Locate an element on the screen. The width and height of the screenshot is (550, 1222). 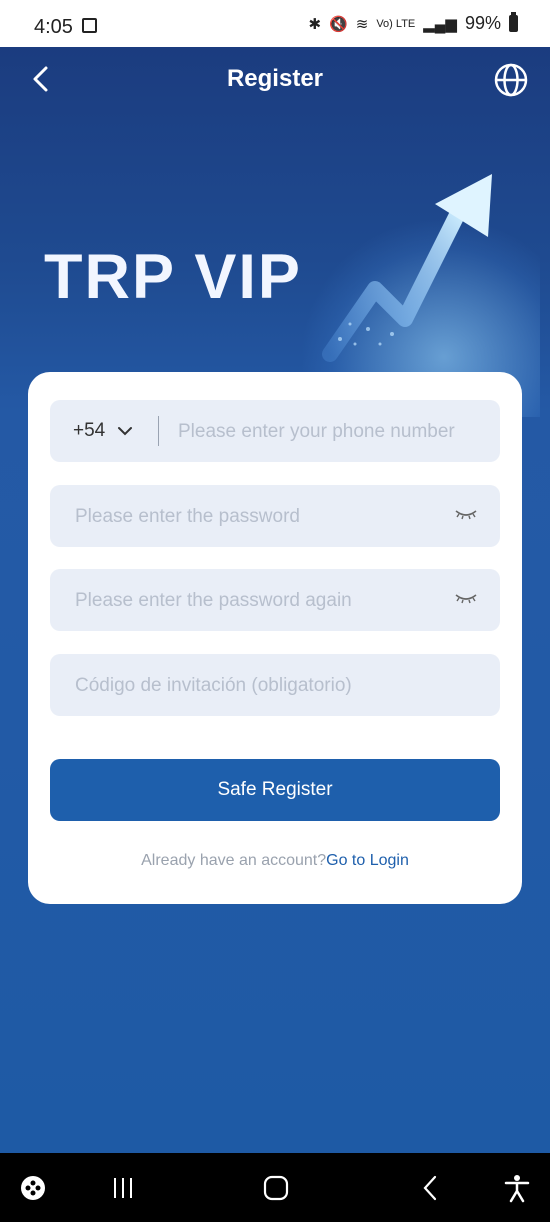
go-to-login-link: Go to Login is located at coordinates (367, 860).